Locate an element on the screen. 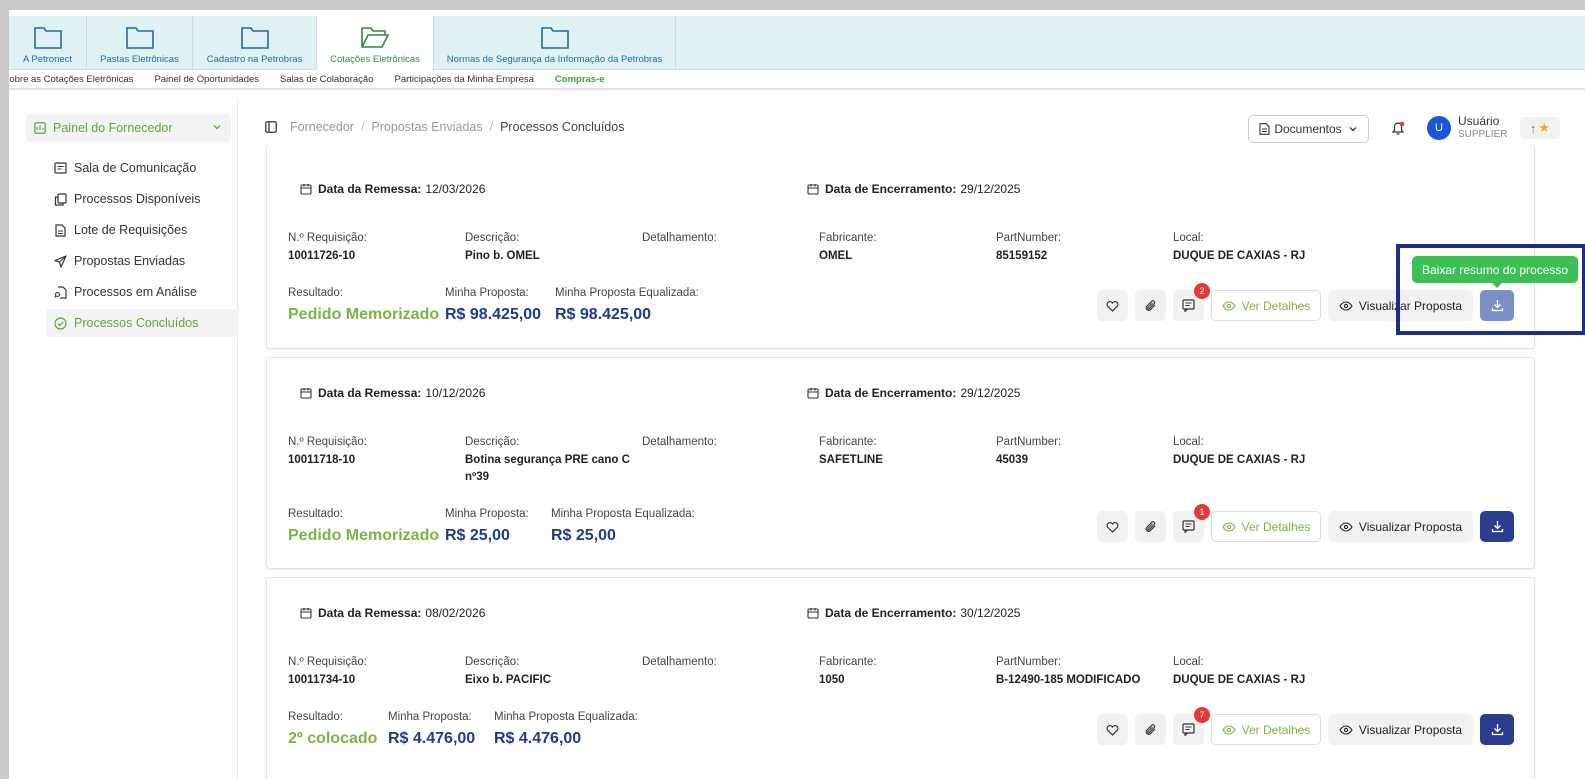 The width and height of the screenshot is (1585, 779). sidebar-item-label: Lote de Requisições is located at coordinates (131, 230).